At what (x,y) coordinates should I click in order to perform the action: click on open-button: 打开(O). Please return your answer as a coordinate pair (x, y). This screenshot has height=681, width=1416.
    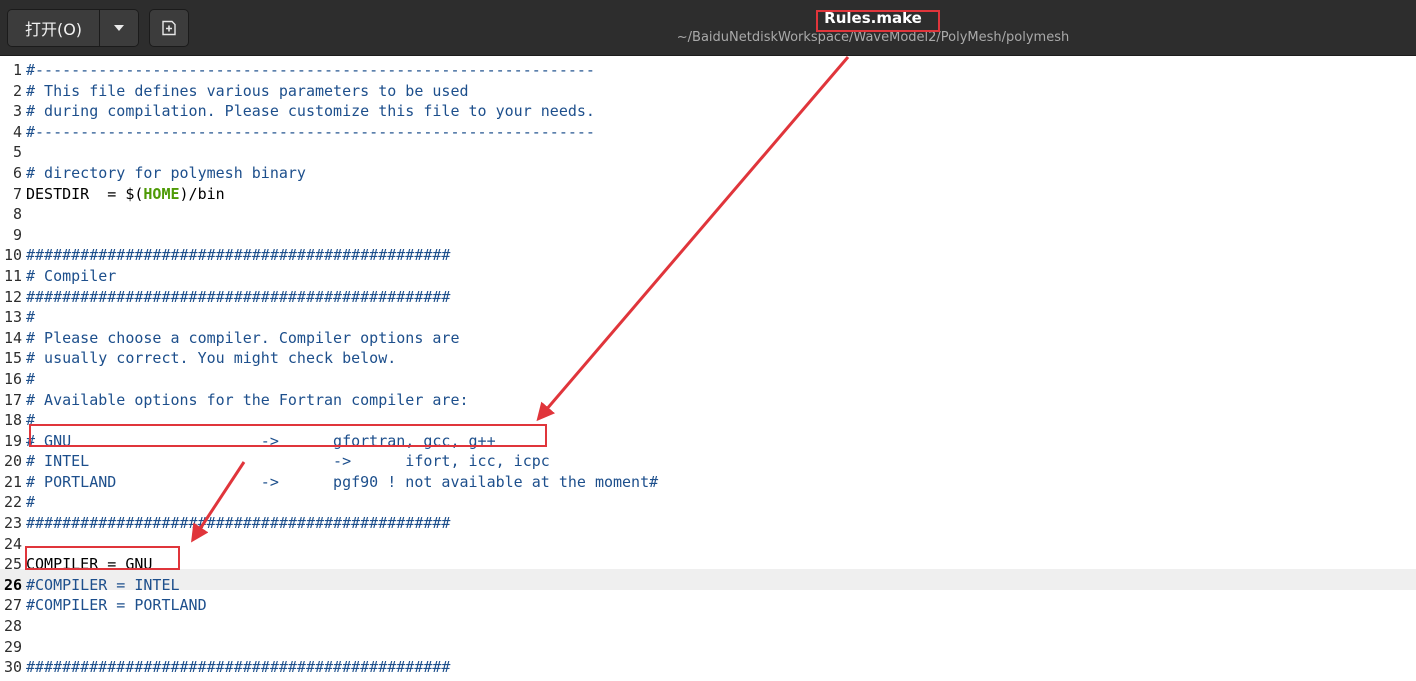
    Looking at the image, I should click on (54, 28).